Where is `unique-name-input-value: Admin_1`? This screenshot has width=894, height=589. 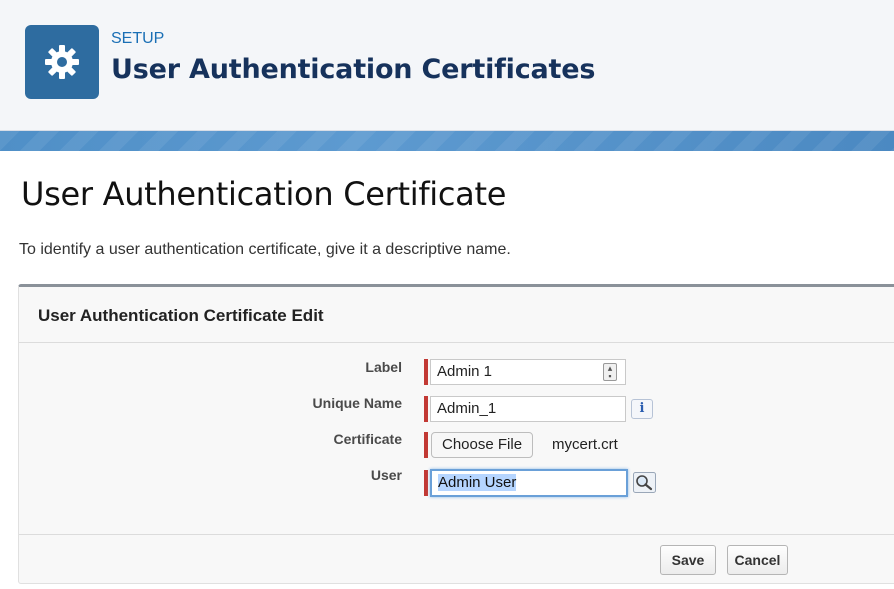
unique-name-input-value: Admin_1 is located at coordinates (467, 408).